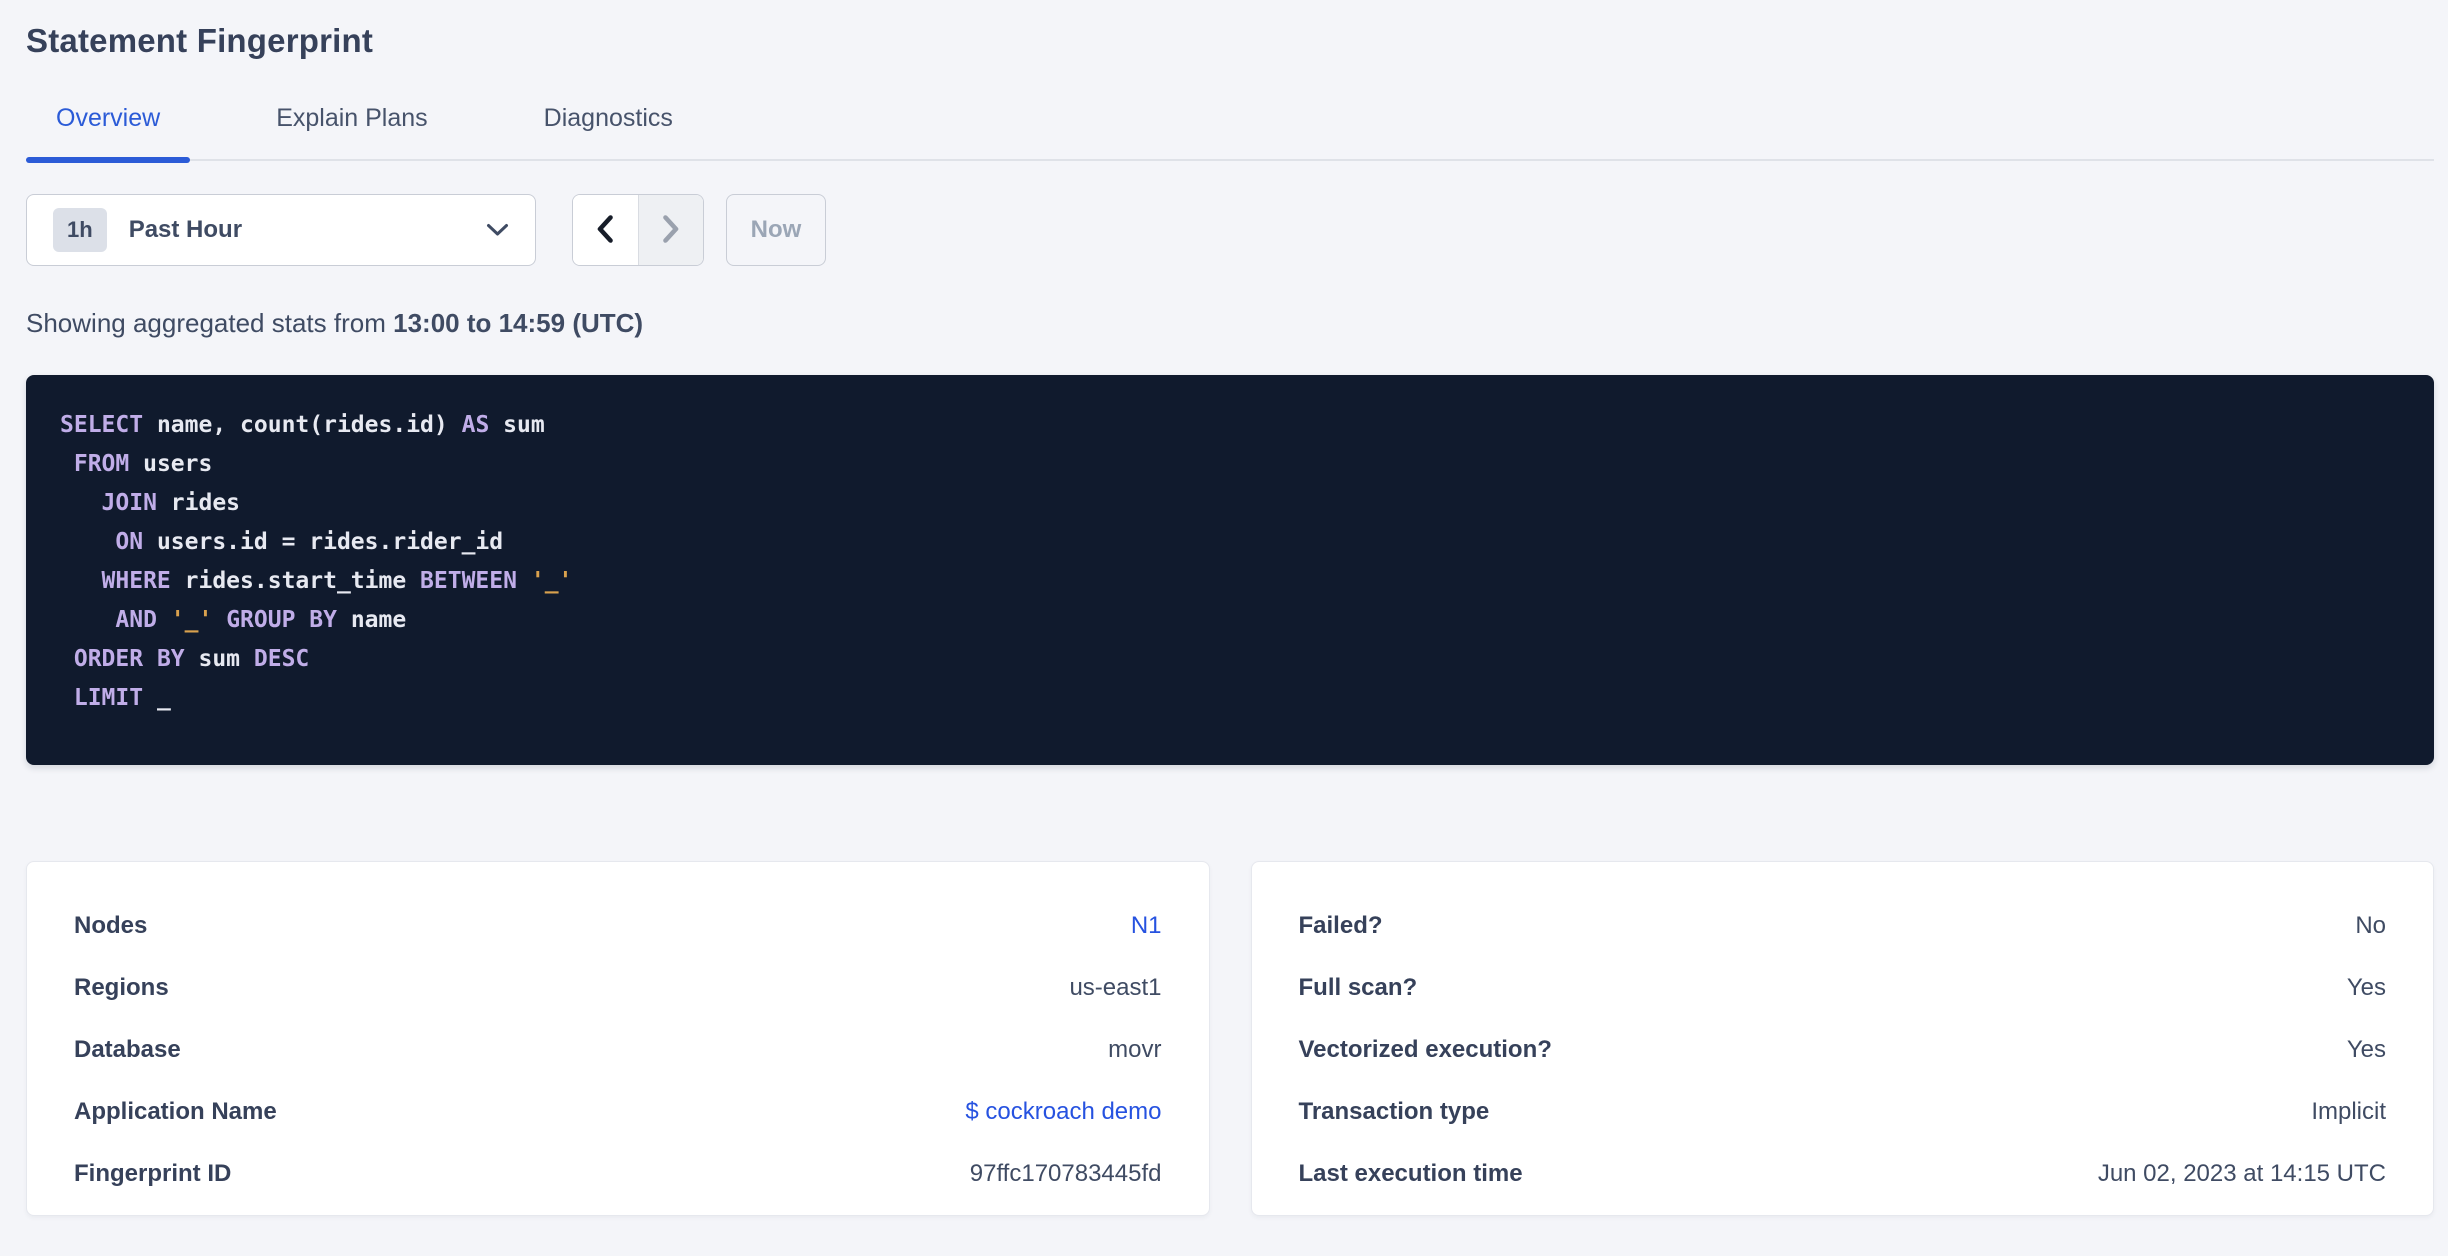  What do you see at coordinates (1230, 230) in the screenshot?
I see `time-controls: 1h Past Hour Now` at bounding box center [1230, 230].